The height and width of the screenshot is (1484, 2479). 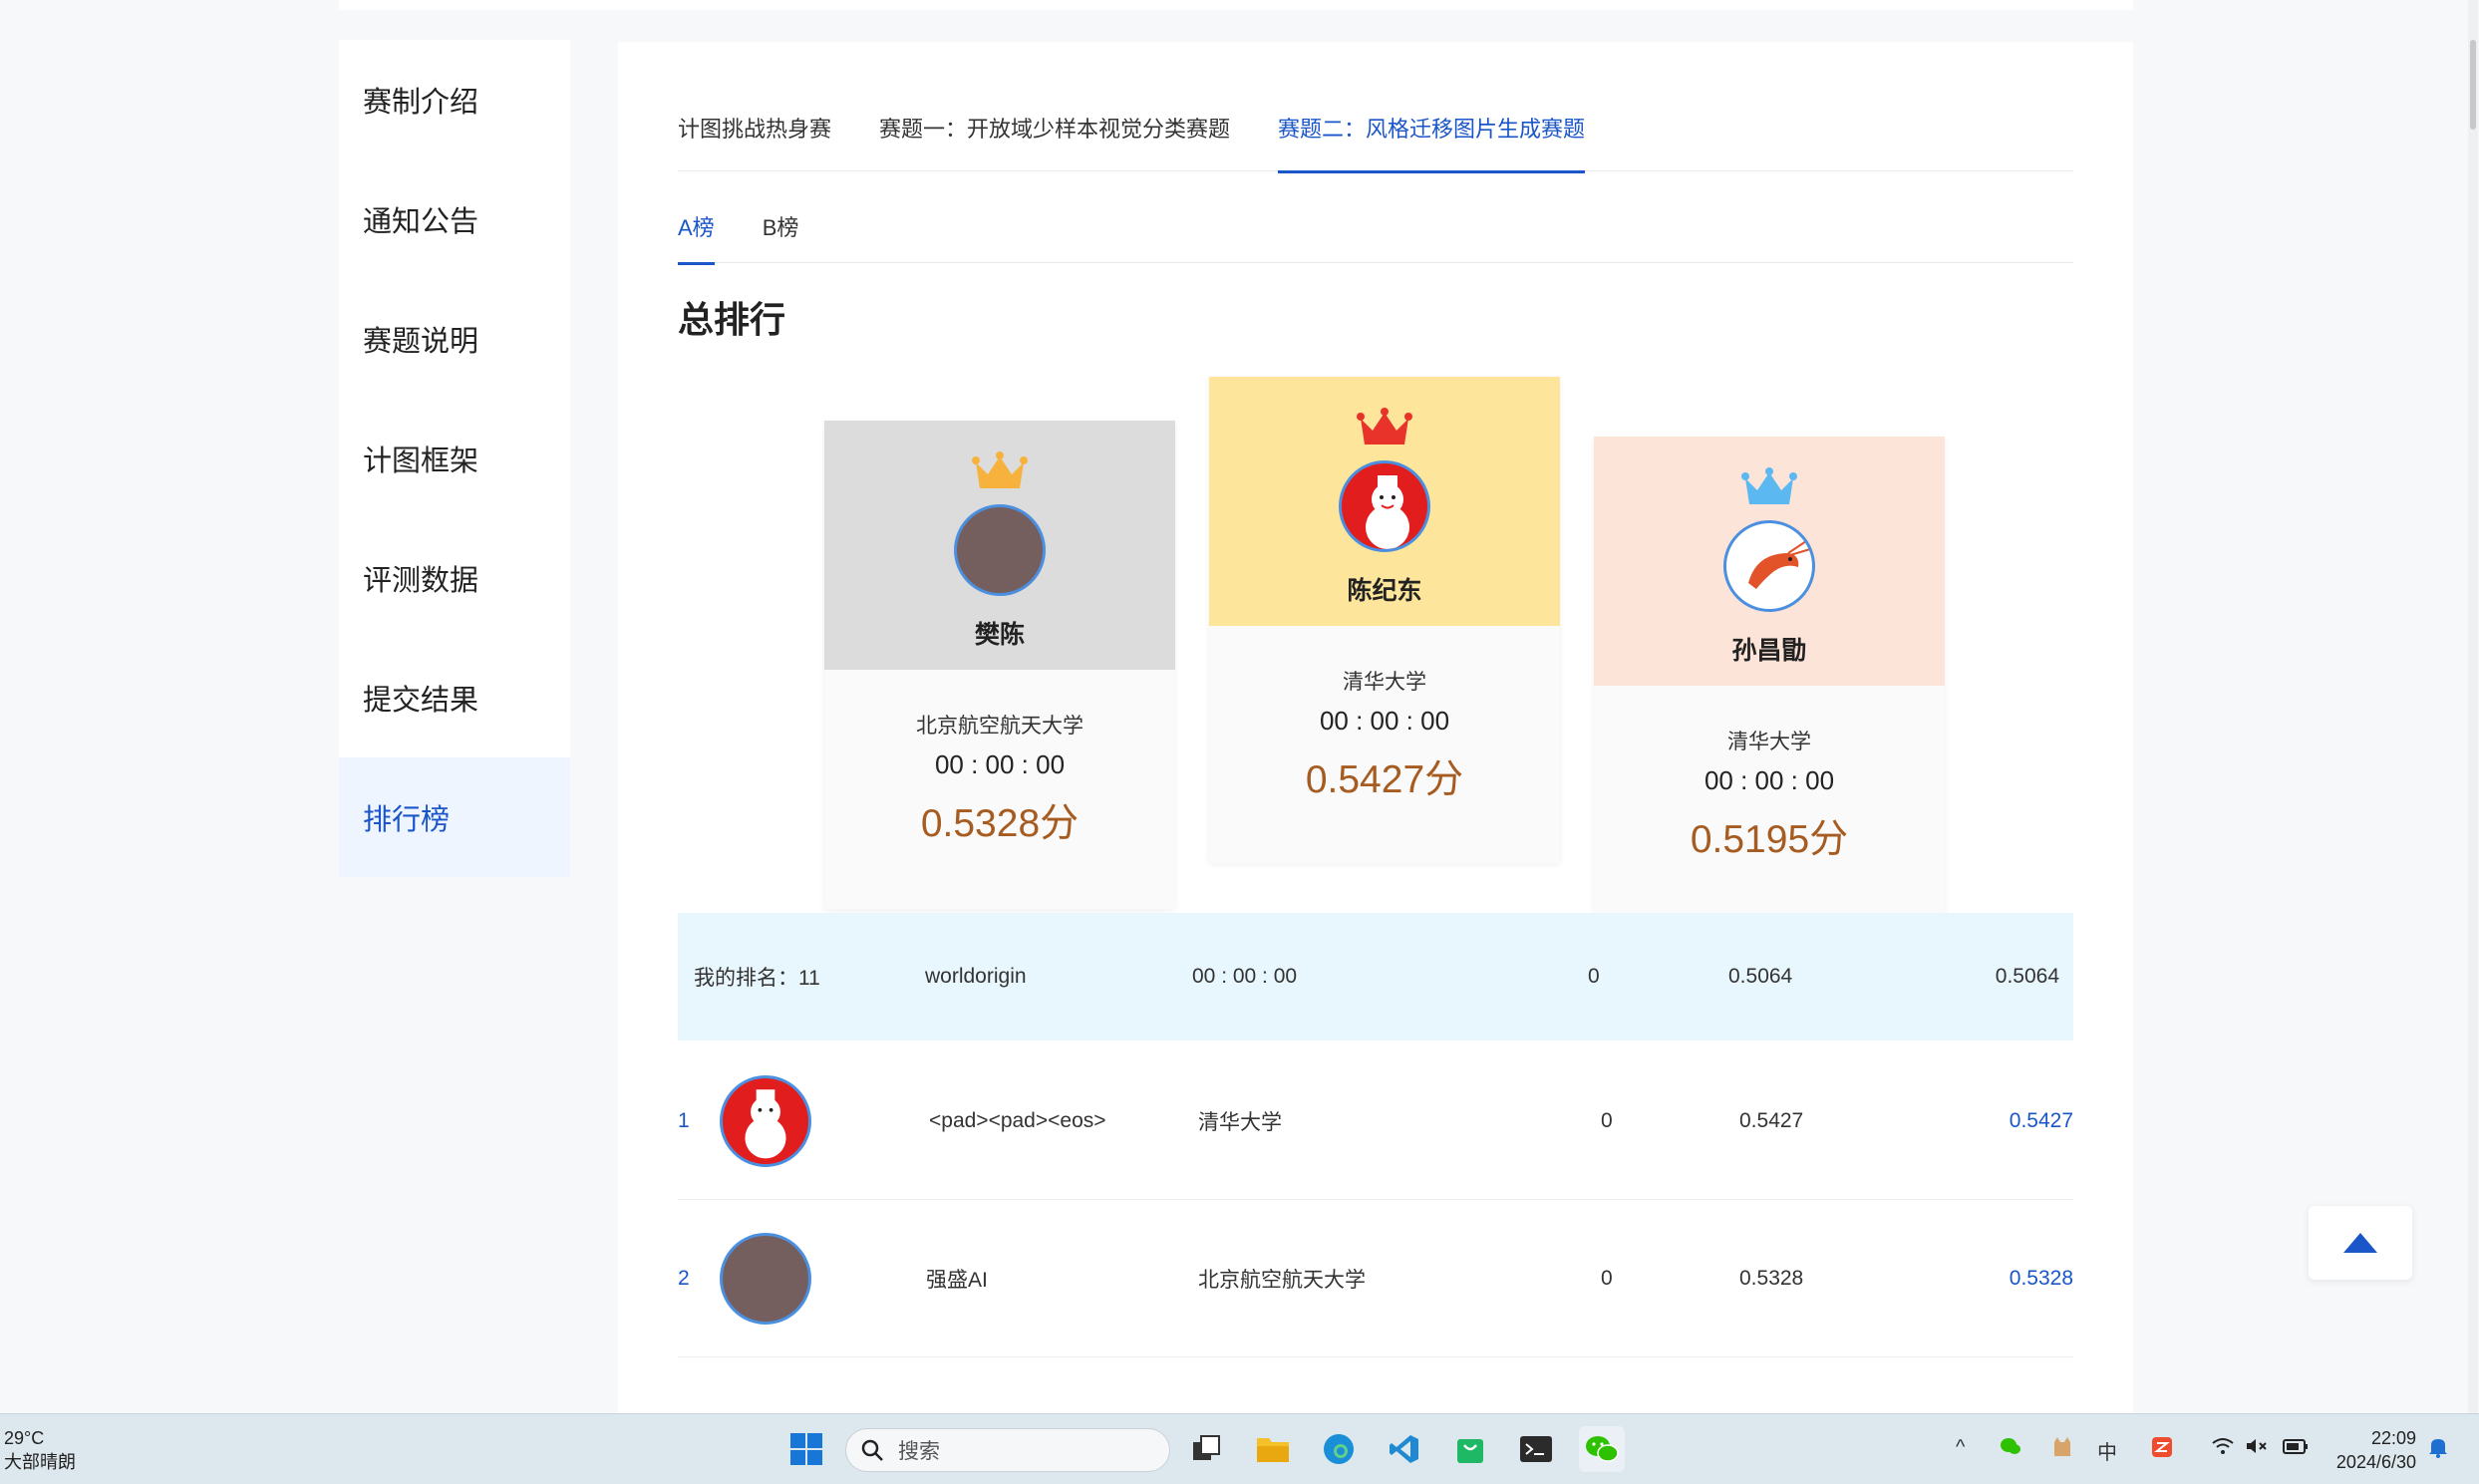 I want to click on table-row: 2 强盛AI 北京航空航天大学 0 0.5328 0.5328, so click(x=1375, y=1278).